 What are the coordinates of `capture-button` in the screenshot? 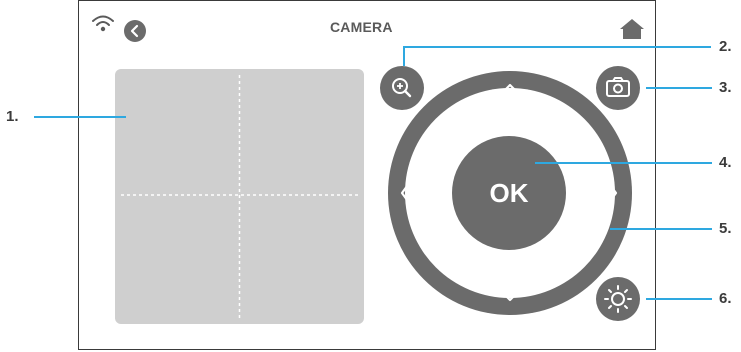 It's located at (618, 88).